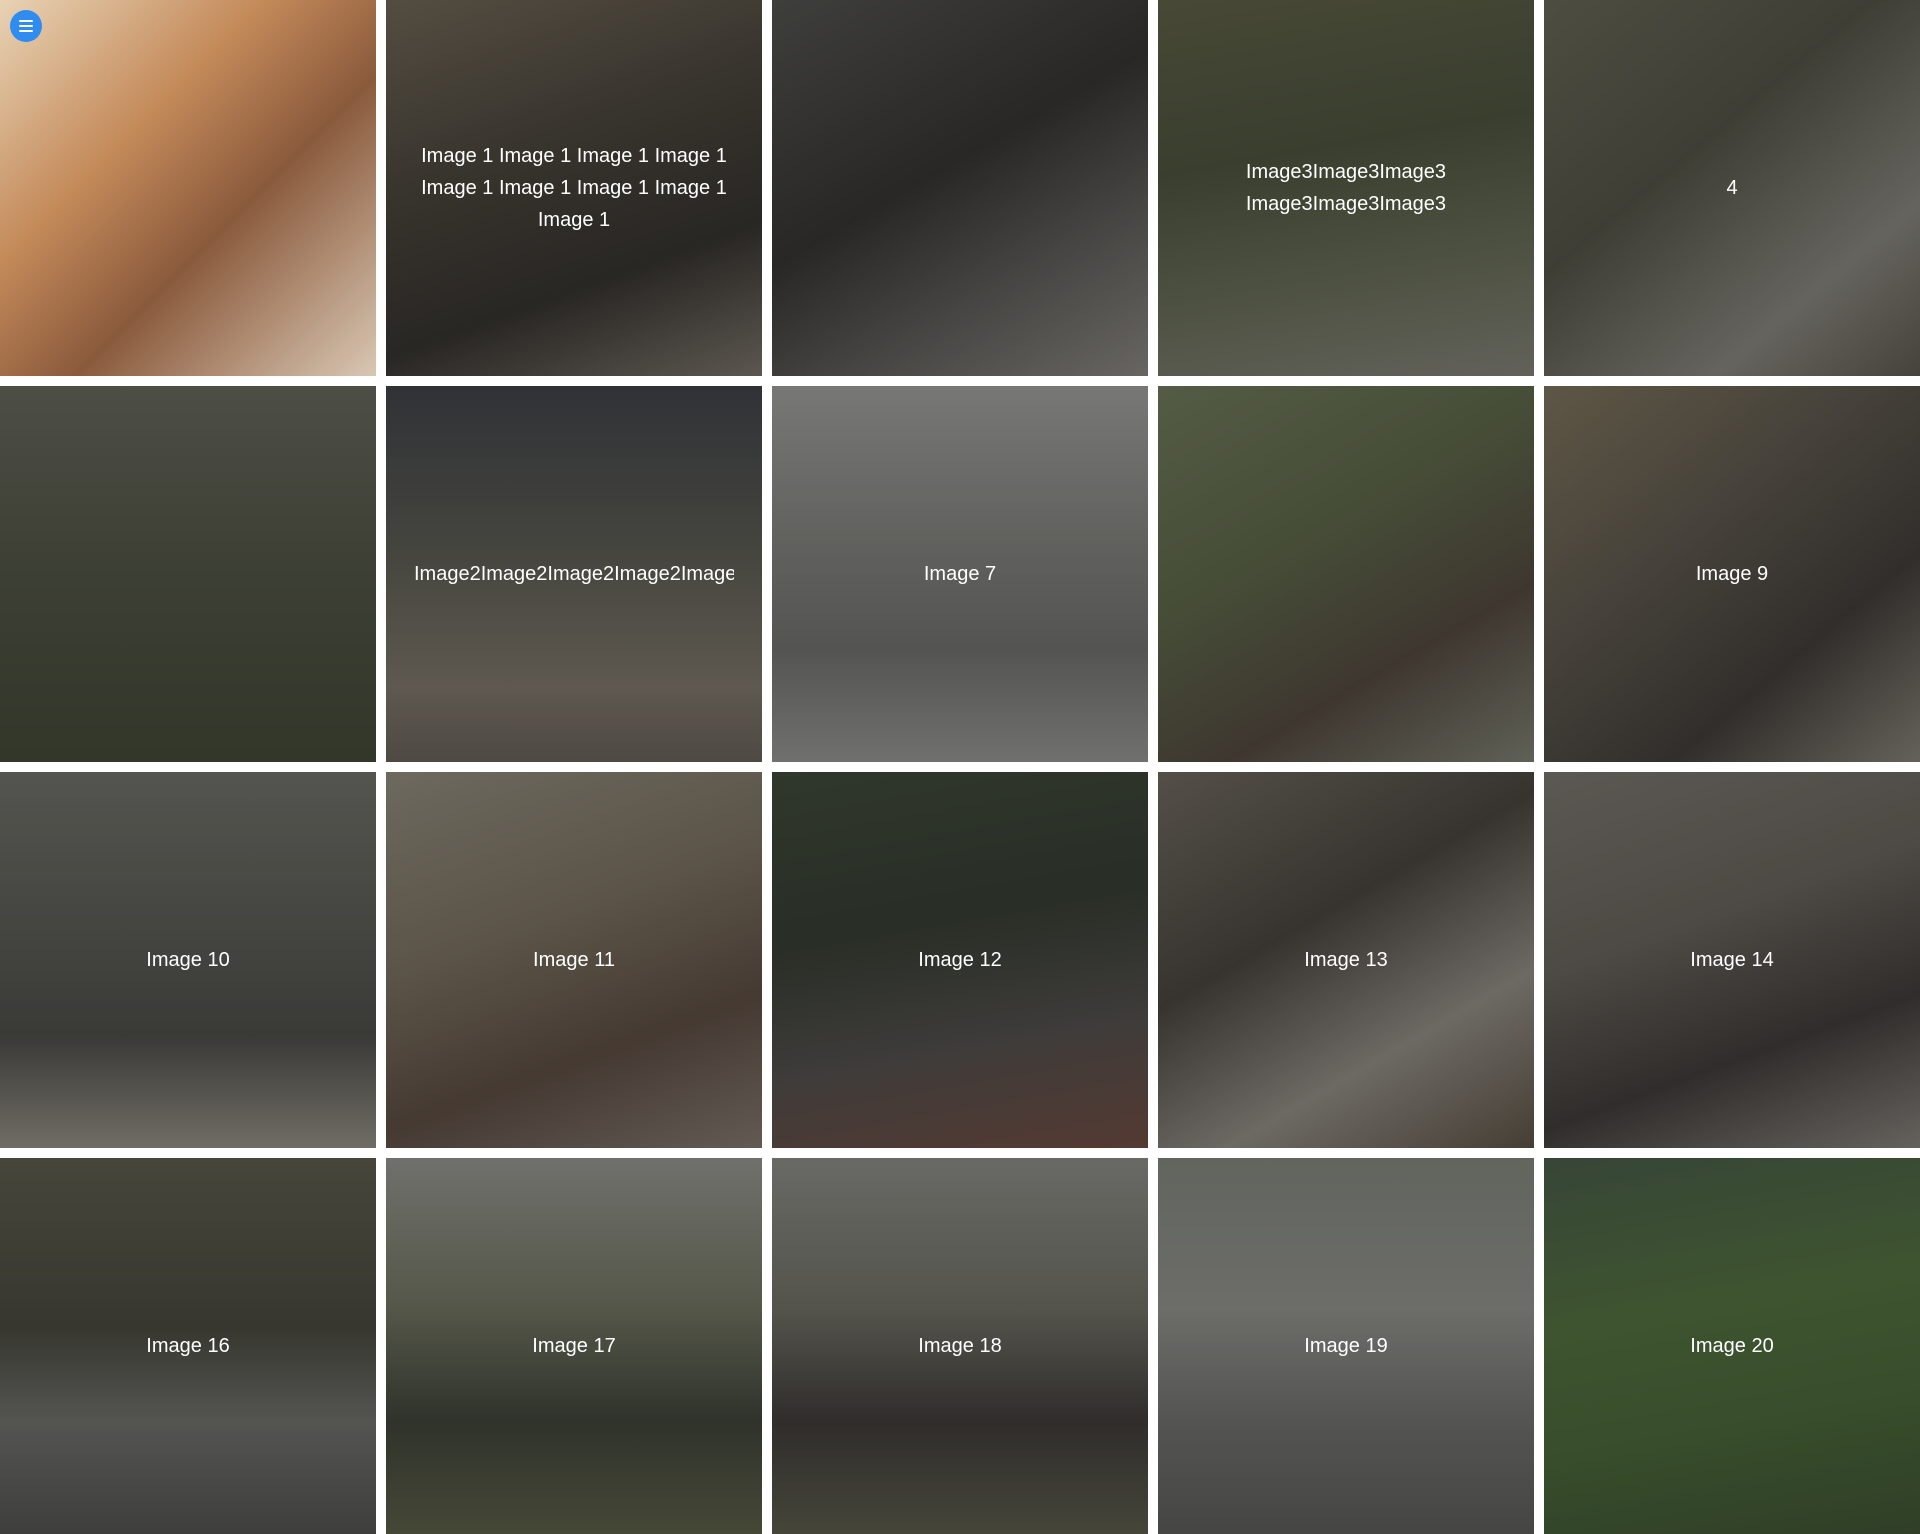 The width and height of the screenshot is (1920, 1534). I want to click on gallery-tile: Image 20, so click(1732, 1346).